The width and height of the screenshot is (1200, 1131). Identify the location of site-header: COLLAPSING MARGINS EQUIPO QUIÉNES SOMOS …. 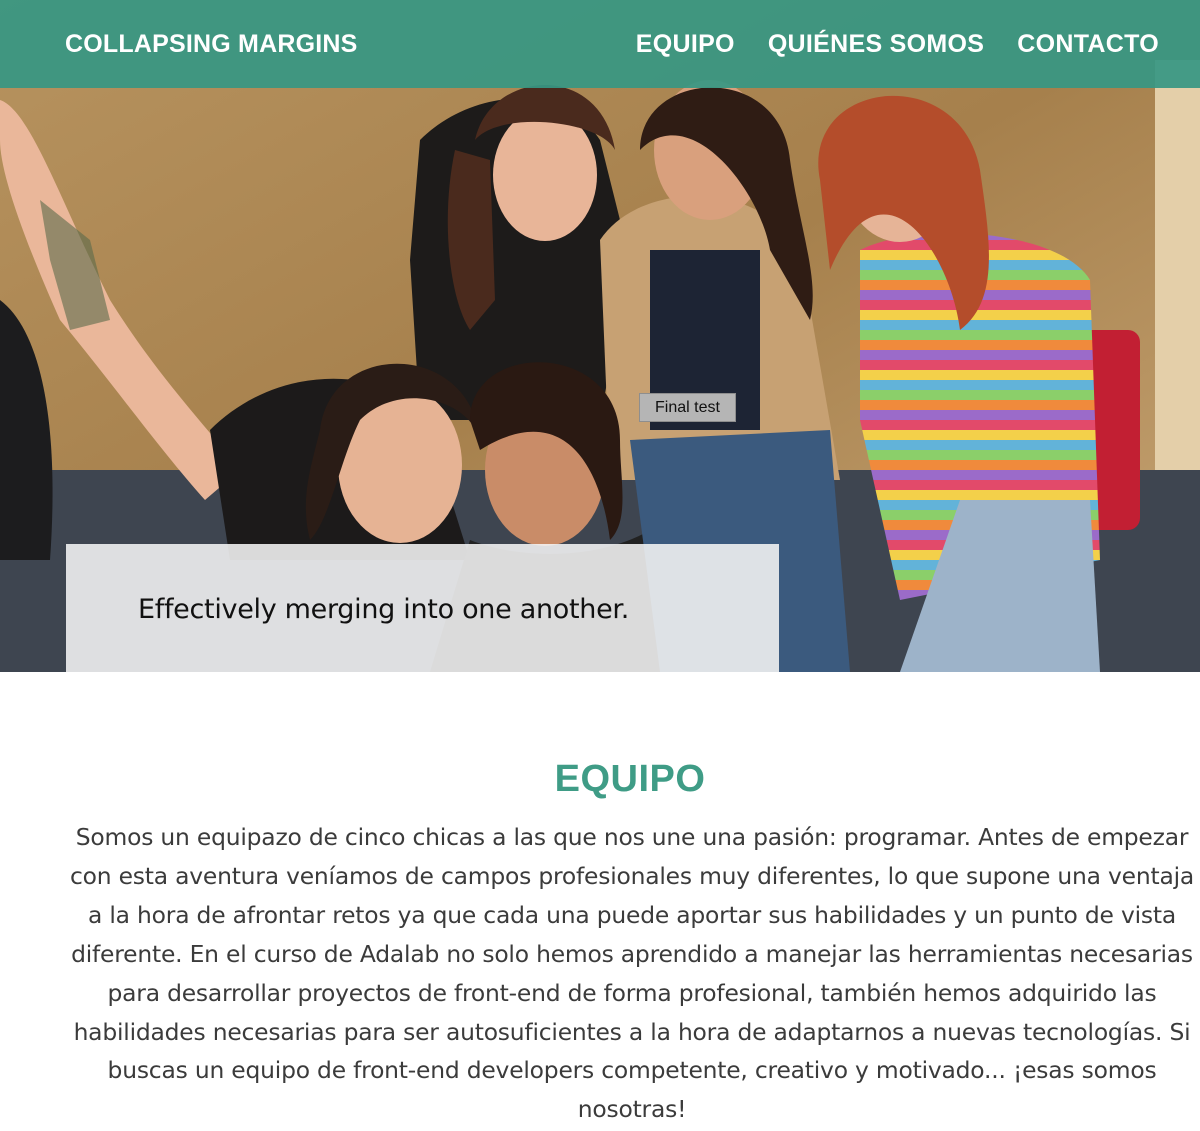
(600, 44).